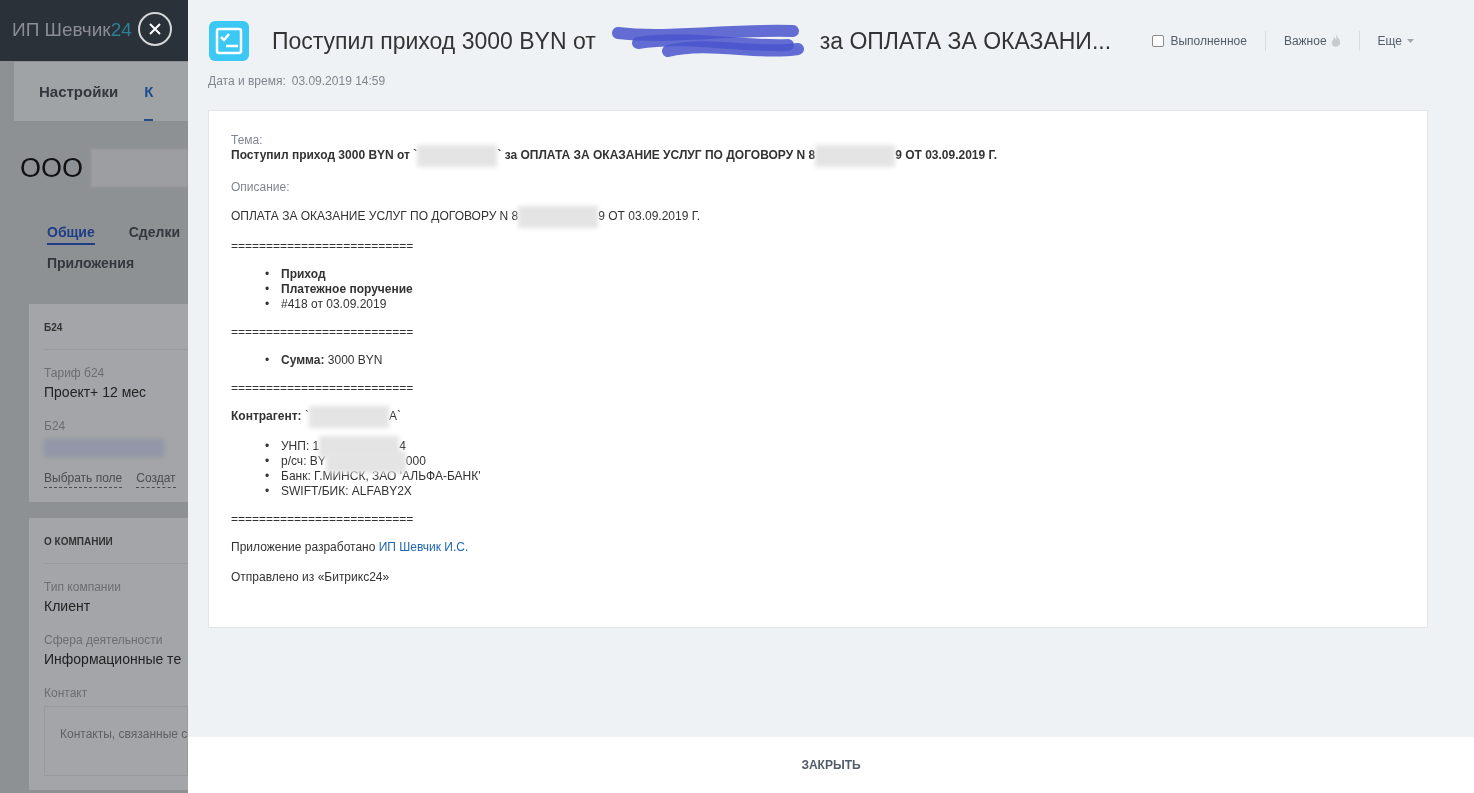 The width and height of the screenshot is (1474, 793). I want to click on list-item-text: 4, so click(402, 446).